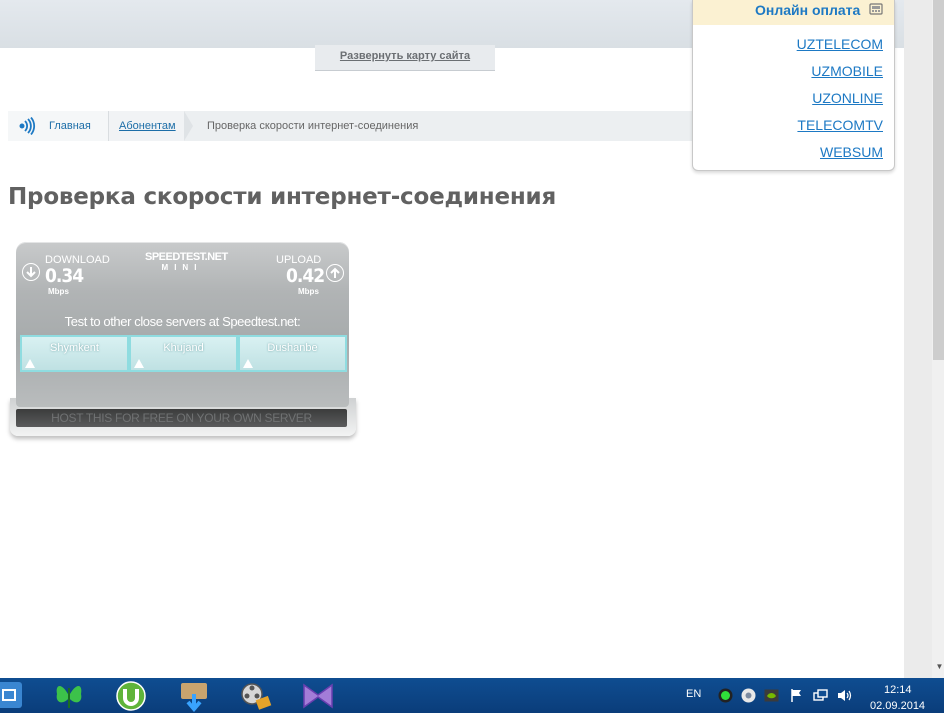 The width and height of the screenshot is (944, 713). What do you see at coordinates (313, 126) in the screenshot?
I see `breadcrumb-current: Проверка скорости интернет-соединения` at bounding box center [313, 126].